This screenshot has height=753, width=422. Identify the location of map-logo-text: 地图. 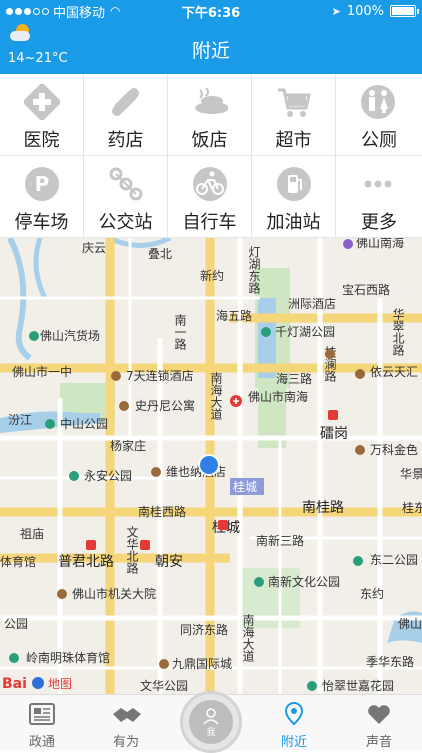
(60, 684).